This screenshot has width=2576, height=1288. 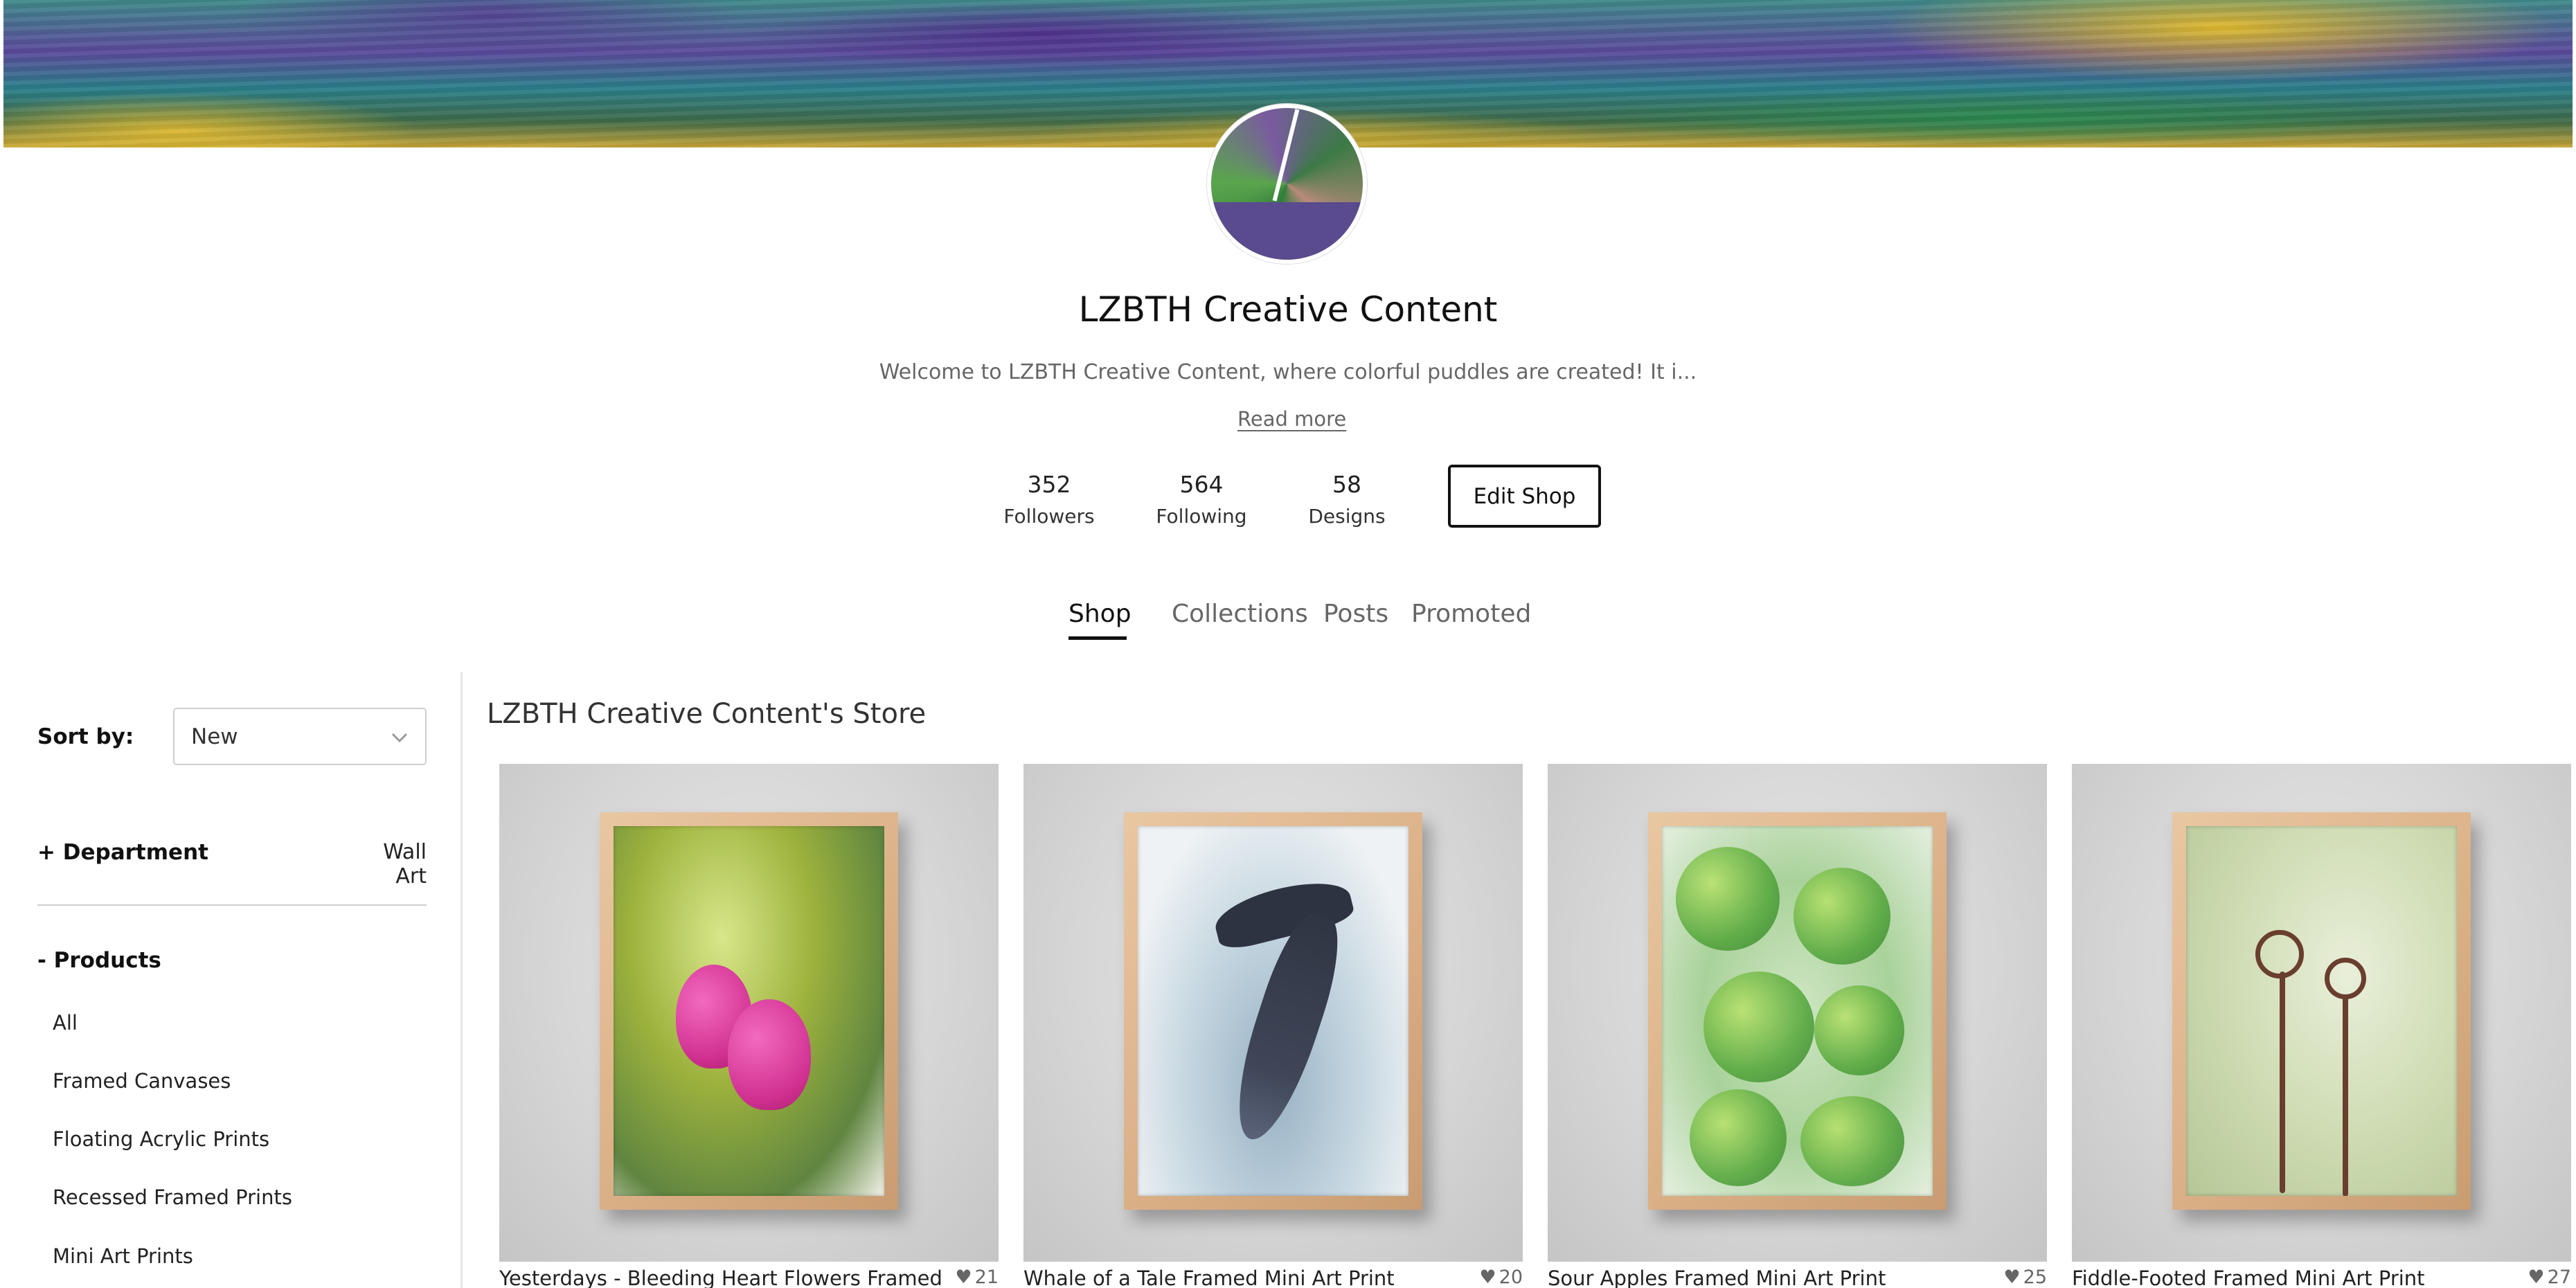 I want to click on department-selected-value: Wall Art, so click(x=405, y=864).